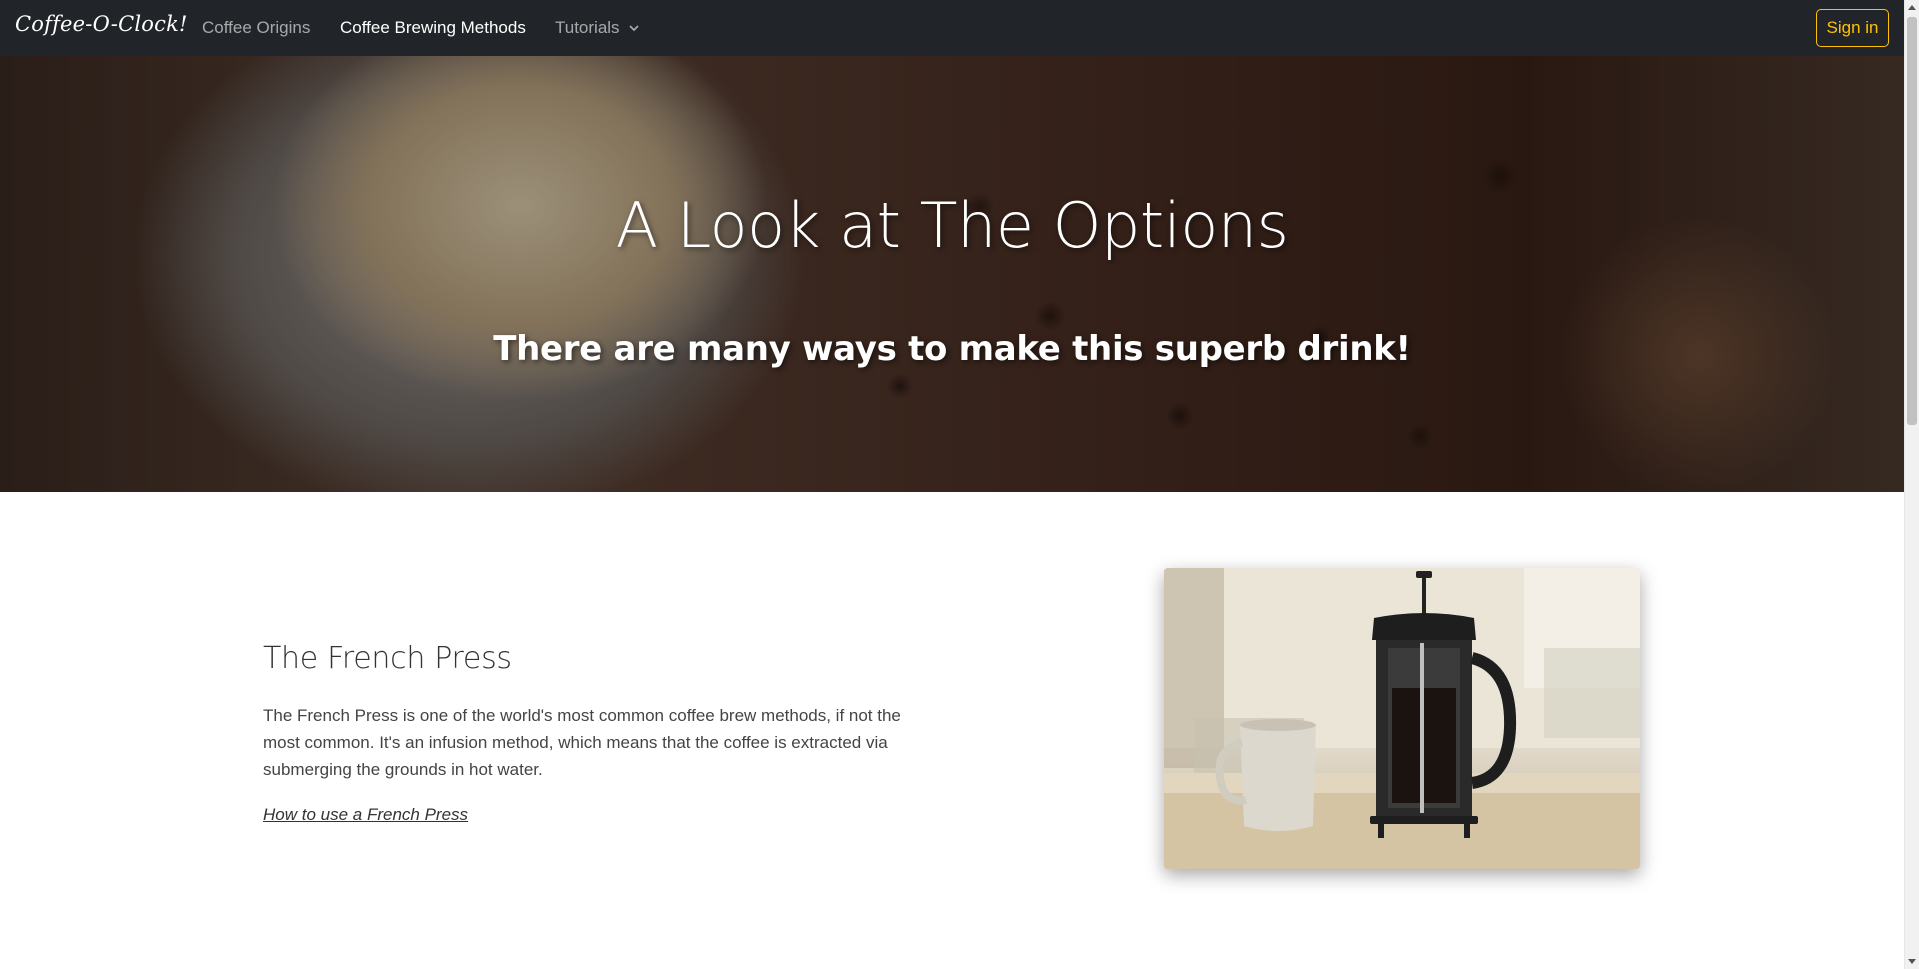  I want to click on nav-tutorials-label: Tutorials, so click(587, 27).